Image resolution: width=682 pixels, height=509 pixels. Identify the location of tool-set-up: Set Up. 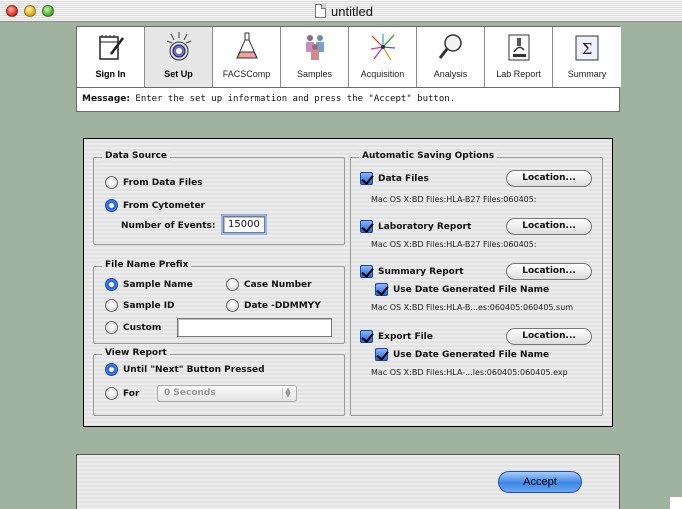
(179, 57).